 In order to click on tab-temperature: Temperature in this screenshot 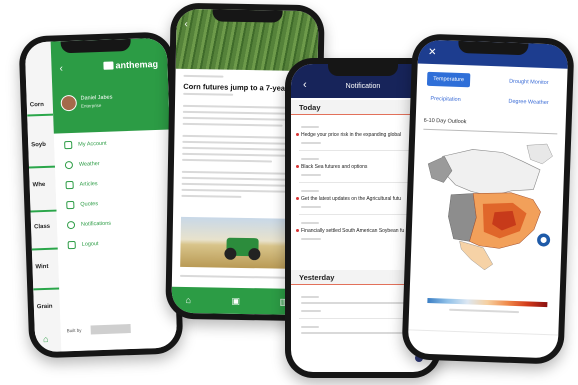, I will do `click(448, 79)`.